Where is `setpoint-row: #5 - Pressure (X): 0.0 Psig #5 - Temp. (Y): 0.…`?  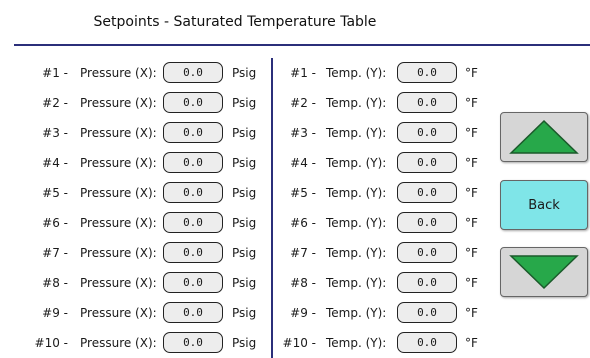 setpoint-row: #5 - Pressure (X): 0.0 Psig #5 - Temp. (Y): 0.… is located at coordinates (240, 193).